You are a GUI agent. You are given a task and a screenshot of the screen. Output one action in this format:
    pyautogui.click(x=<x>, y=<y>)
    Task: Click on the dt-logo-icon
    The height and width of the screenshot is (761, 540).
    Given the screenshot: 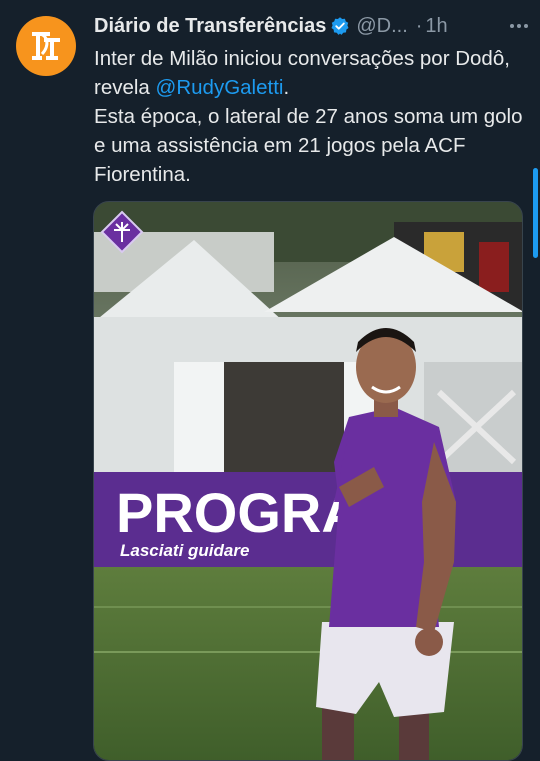 What is the action you would take?
    pyautogui.click(x=46, y=46)
    